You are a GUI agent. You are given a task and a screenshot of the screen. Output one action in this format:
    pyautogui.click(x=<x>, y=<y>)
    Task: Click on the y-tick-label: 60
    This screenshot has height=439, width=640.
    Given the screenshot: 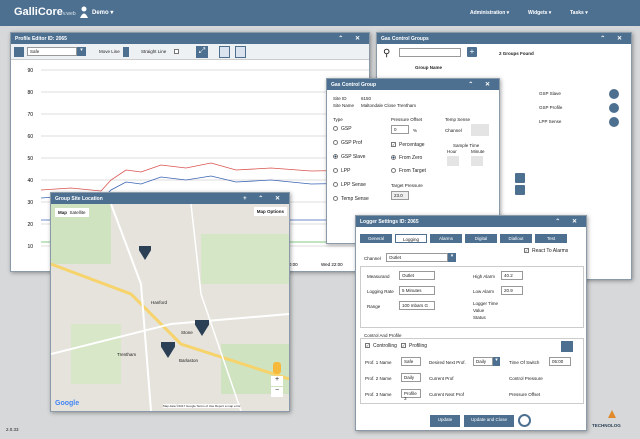 What is the action you would take?
    pyautogui.click(x=30, y=137)
    